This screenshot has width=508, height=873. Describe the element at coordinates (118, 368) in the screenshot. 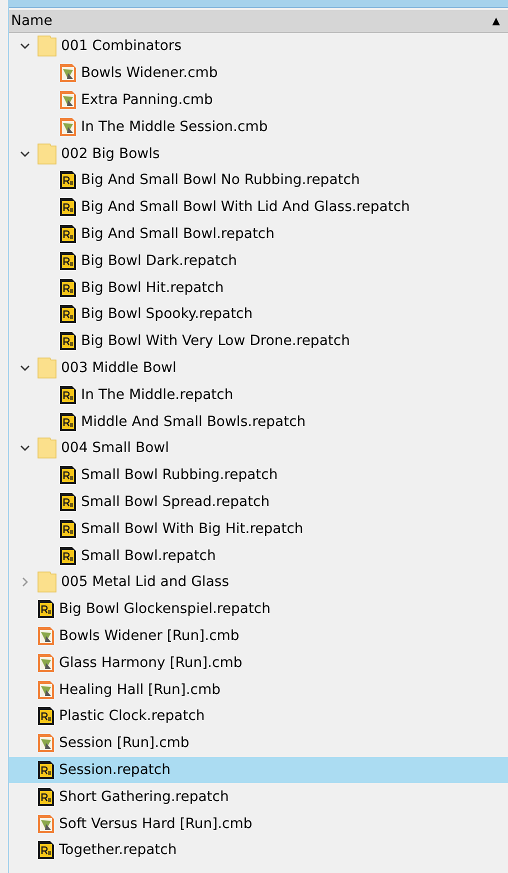

I see `folder-name: 003 Middle Bowl` at that location.